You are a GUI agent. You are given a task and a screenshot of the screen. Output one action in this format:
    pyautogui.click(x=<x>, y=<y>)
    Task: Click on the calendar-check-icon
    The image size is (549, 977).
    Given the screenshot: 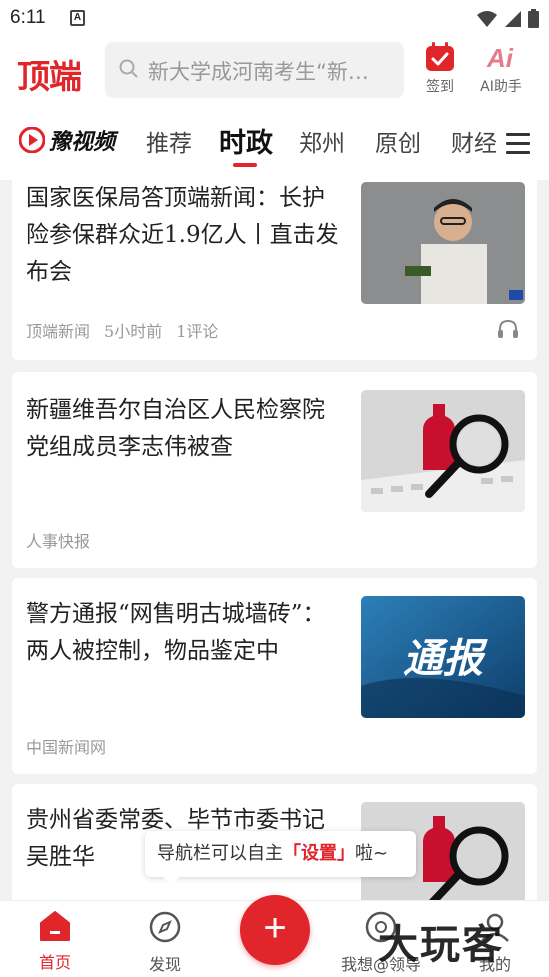 What is the action you would take?
    pyautogui.click(x=440, y=56)
    